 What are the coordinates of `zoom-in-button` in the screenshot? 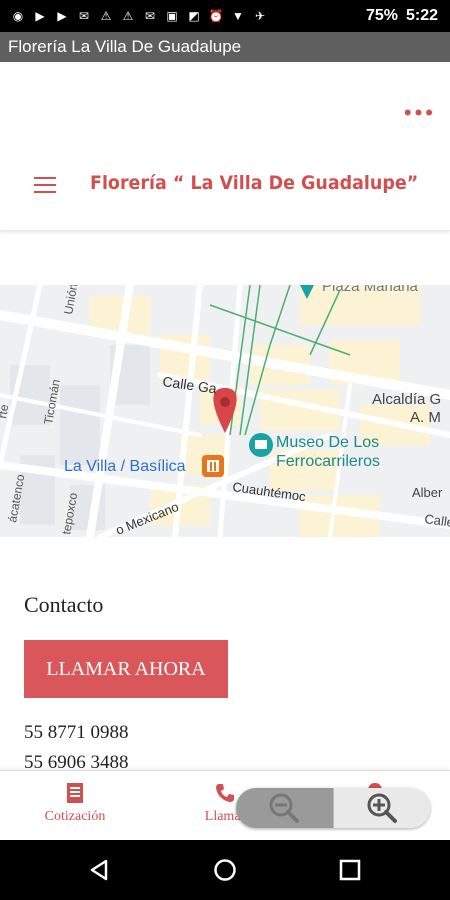 It's located at (381, 808).